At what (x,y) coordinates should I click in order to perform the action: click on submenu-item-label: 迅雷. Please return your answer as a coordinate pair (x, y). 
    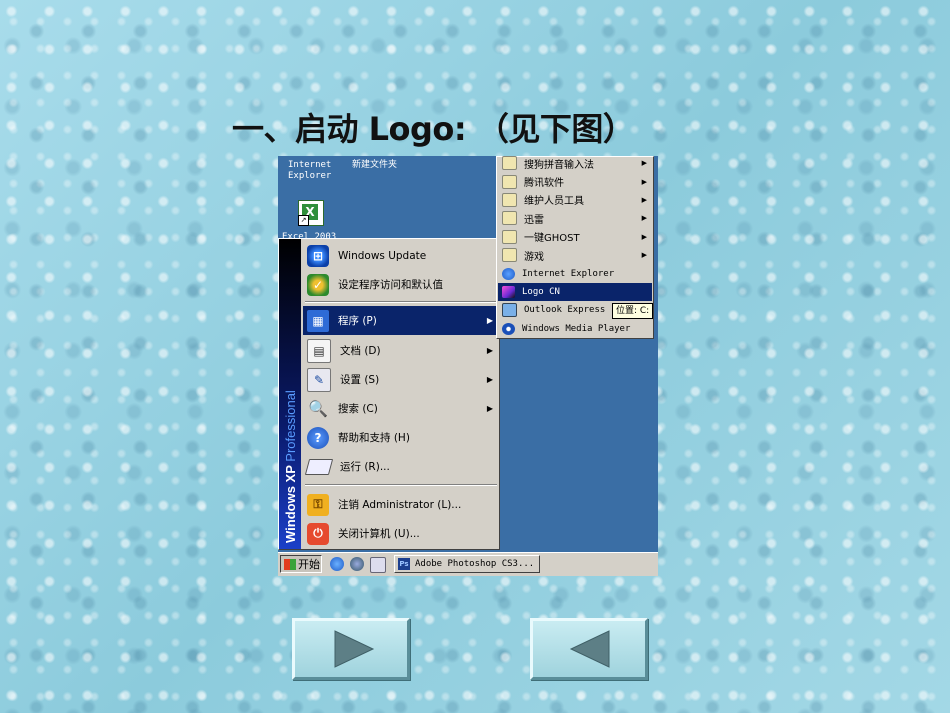
    Looking at the image, I should click on (534, 220).